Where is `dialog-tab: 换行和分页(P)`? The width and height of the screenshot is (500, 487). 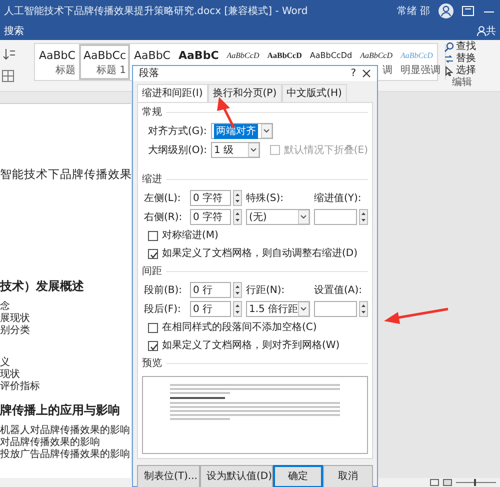 dialog-tab: 换行和分页(P) is located at coordinates (245, 93).